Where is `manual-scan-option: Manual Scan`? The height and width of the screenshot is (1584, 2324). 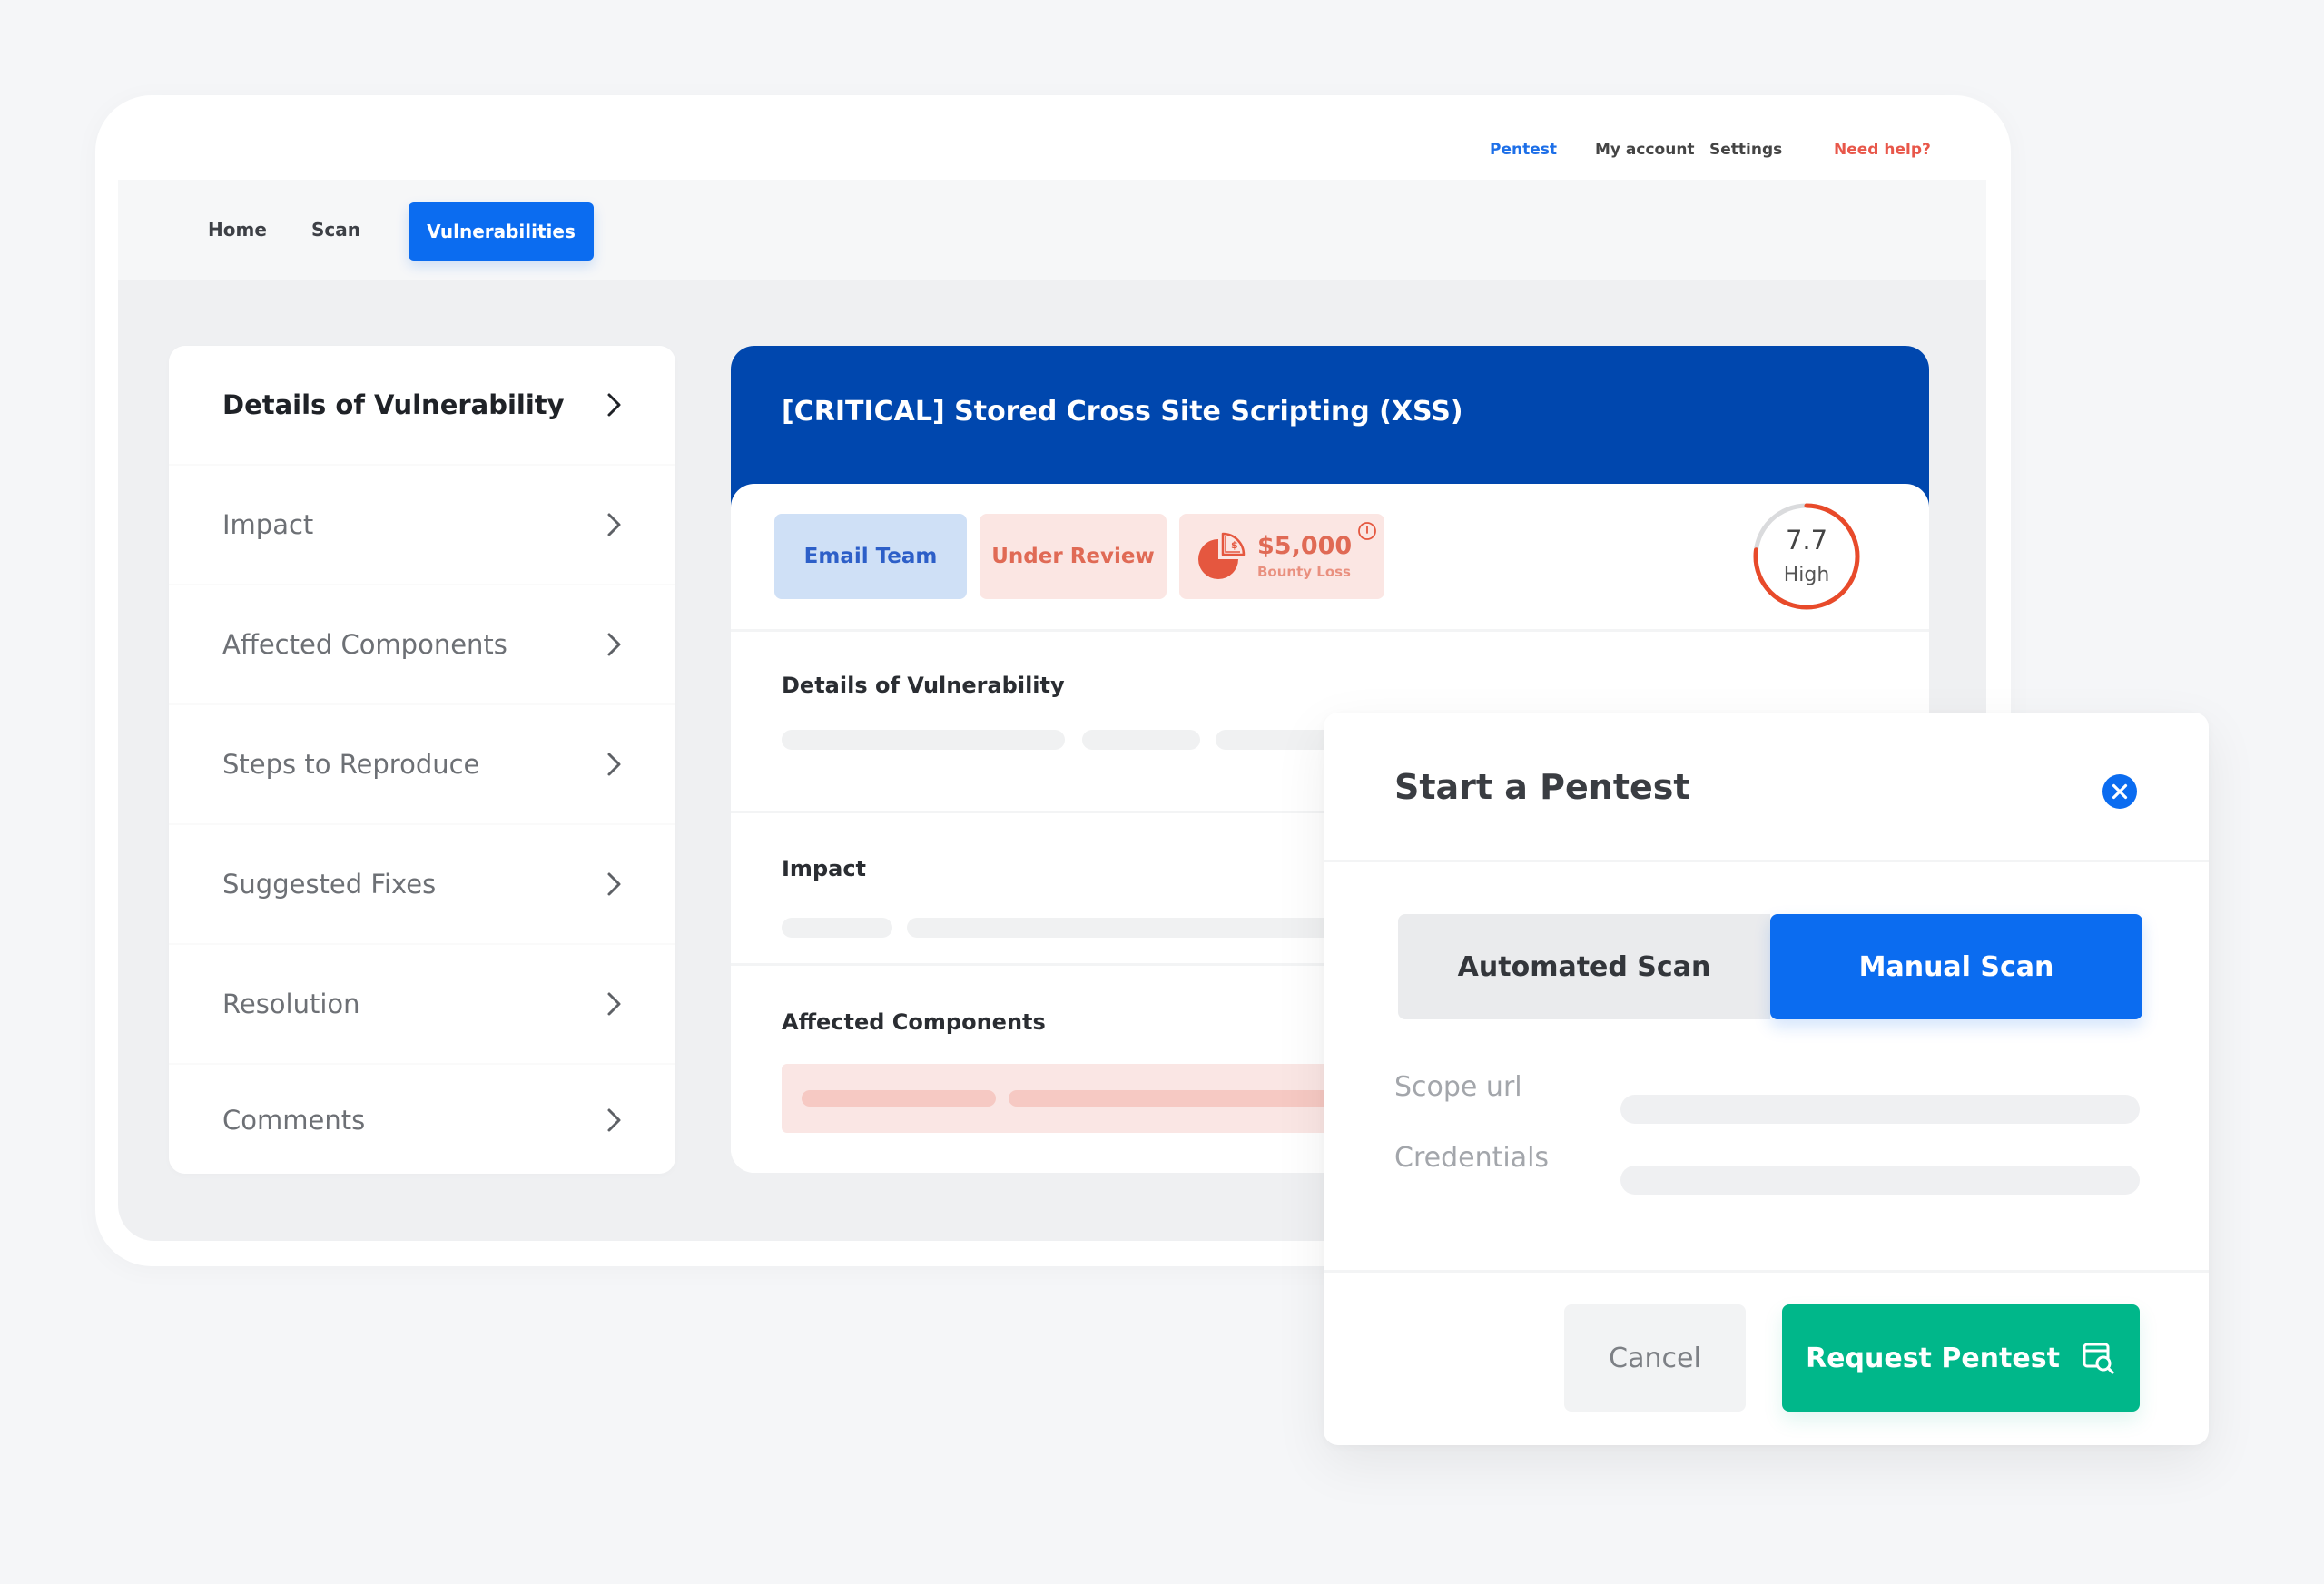 manual-scan-option: Manual Scan is located at coordinates (1956, 966).